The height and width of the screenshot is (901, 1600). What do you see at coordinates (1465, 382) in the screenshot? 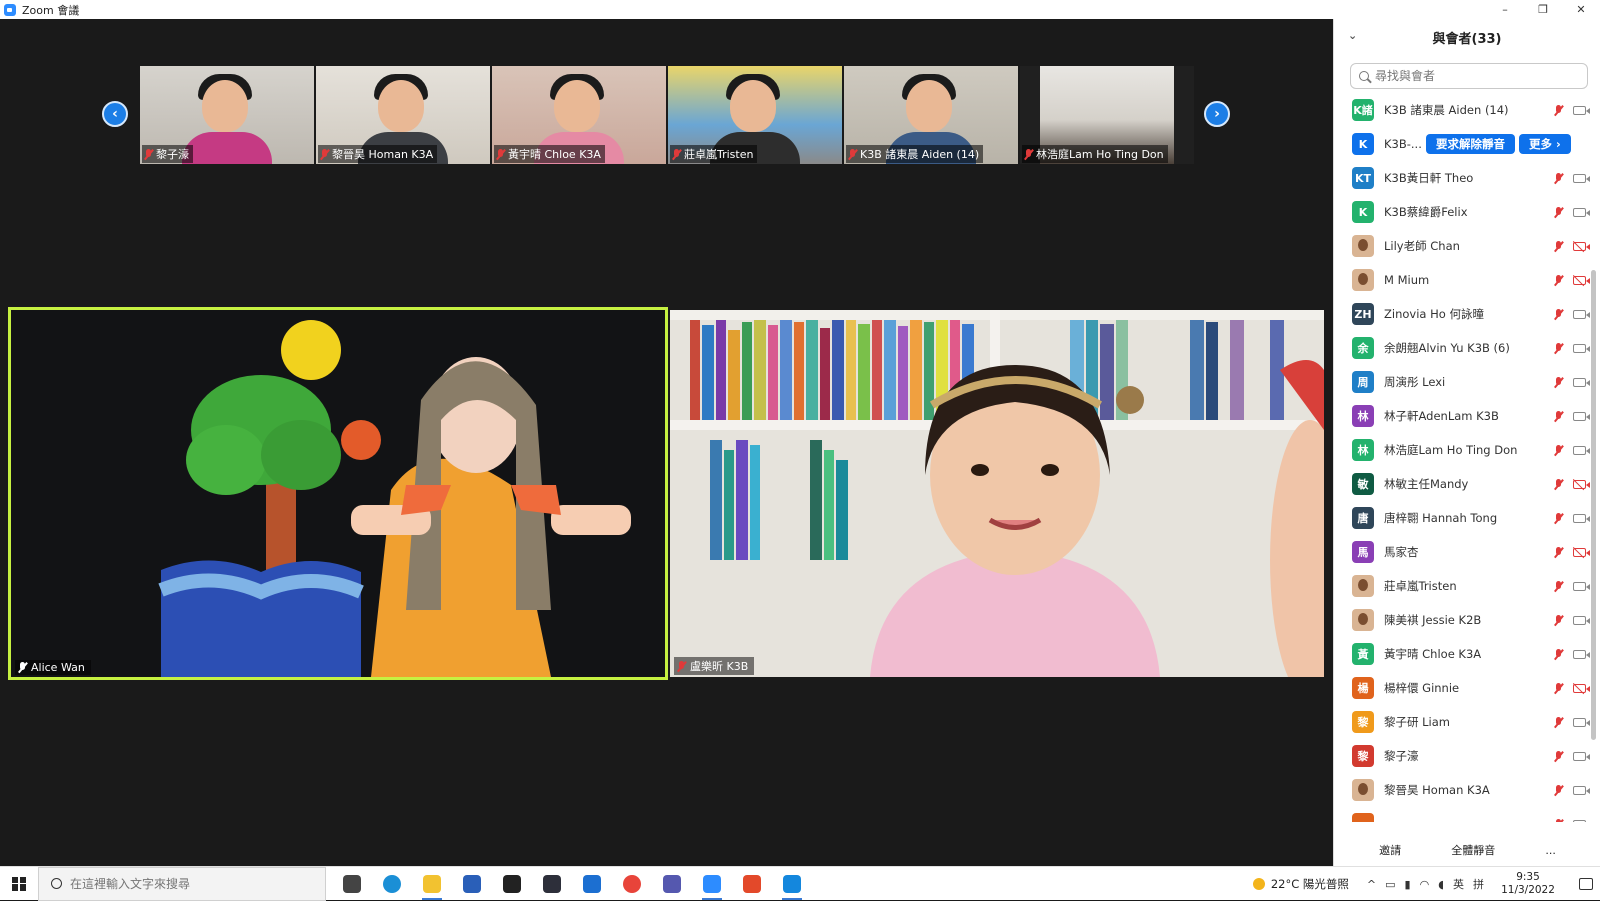
I see `participant-row: 周周演彤 Lexi` at bounding box center [1465, 382].